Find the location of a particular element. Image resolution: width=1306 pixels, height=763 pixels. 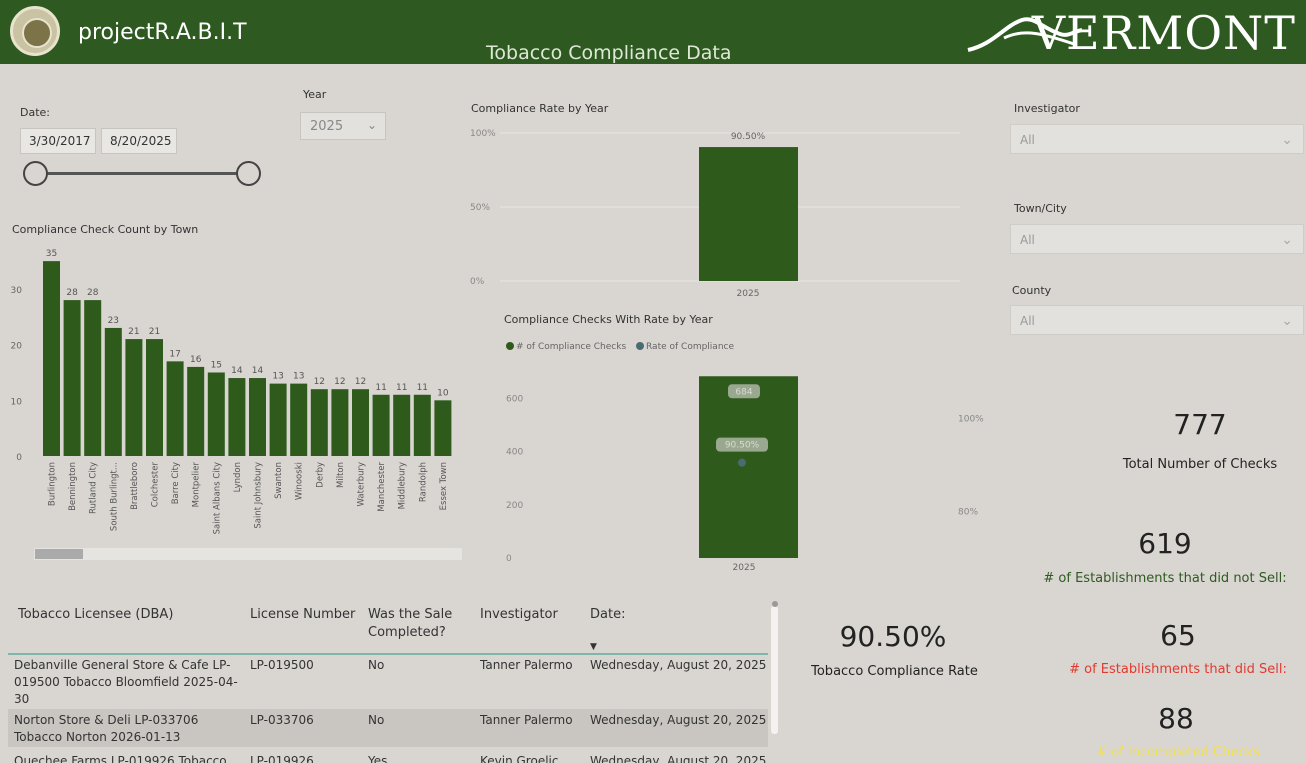

rate-point is located at coordinates (742, 462).